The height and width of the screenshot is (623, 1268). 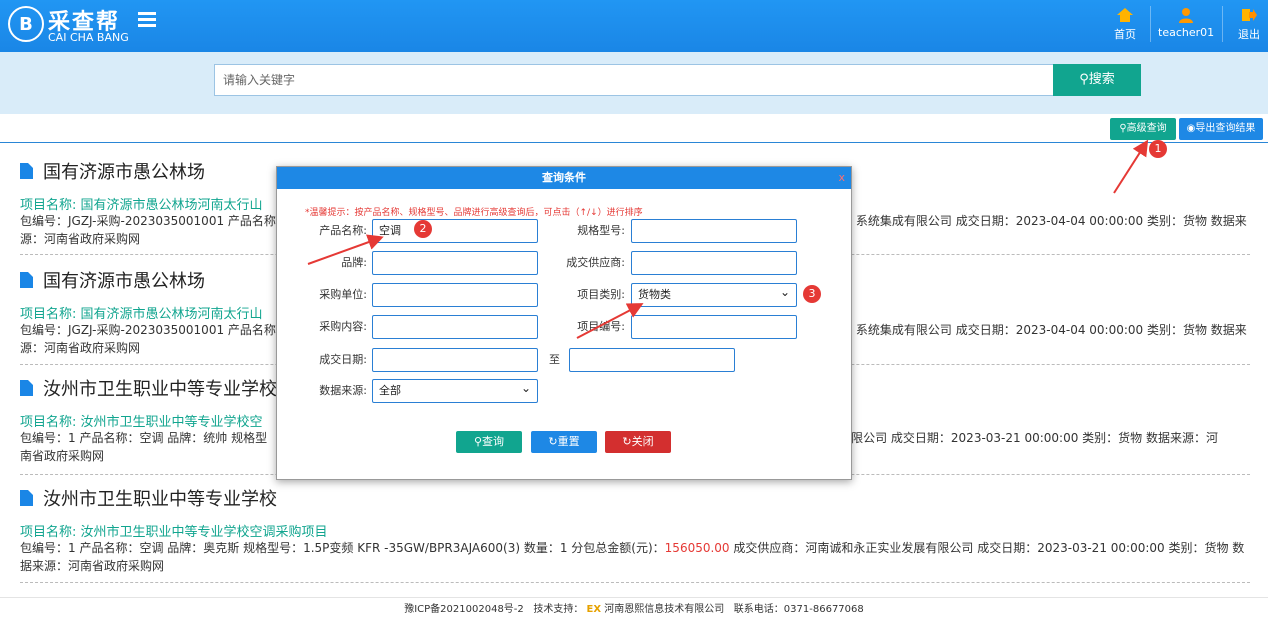 I want to click on buyer-input, so click(x=455, y=295).